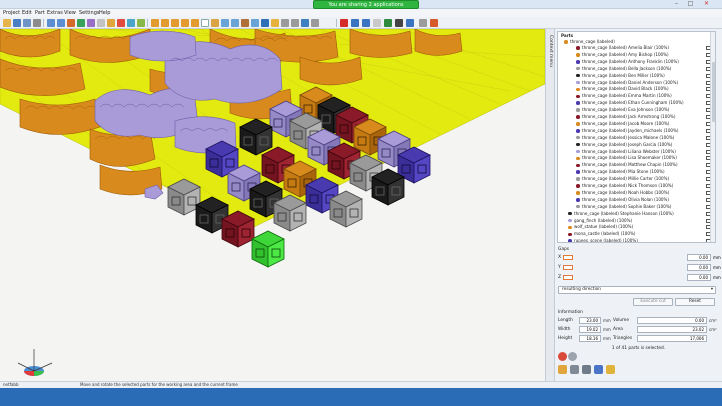 This screenshot has width=722, height=406. Describe the element at coordinates (245, 23) in the screenshot. I see `wireframe-icon` at that location.